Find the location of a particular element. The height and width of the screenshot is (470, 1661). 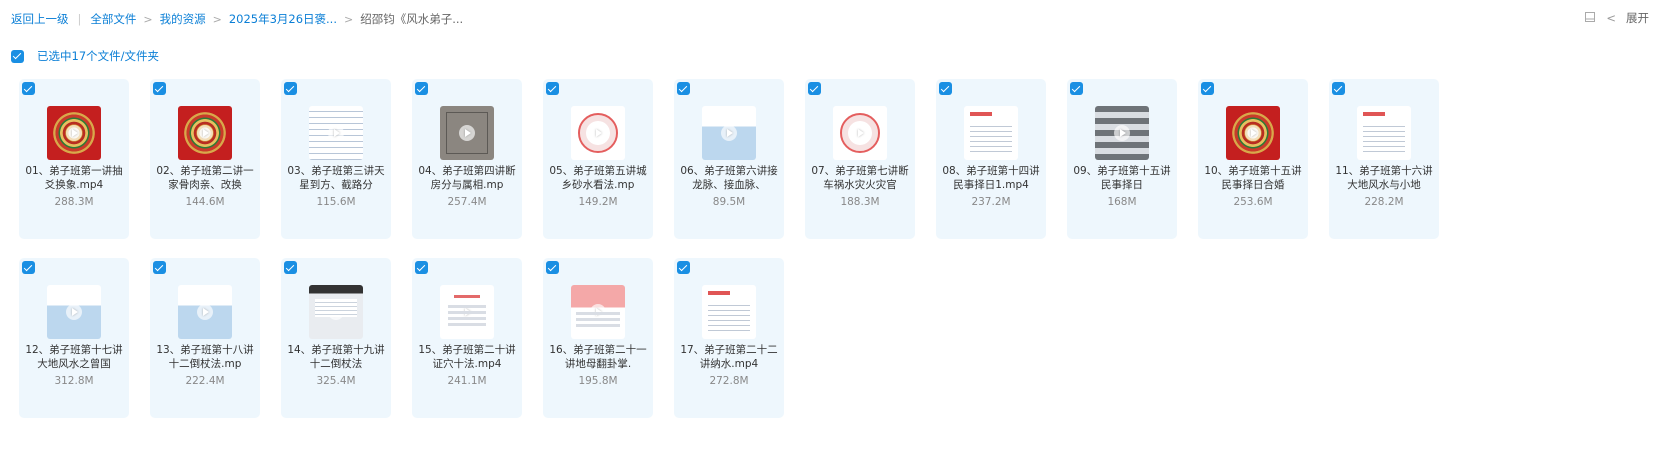

file-size: 222.4M is located at coordinates (205, 381).